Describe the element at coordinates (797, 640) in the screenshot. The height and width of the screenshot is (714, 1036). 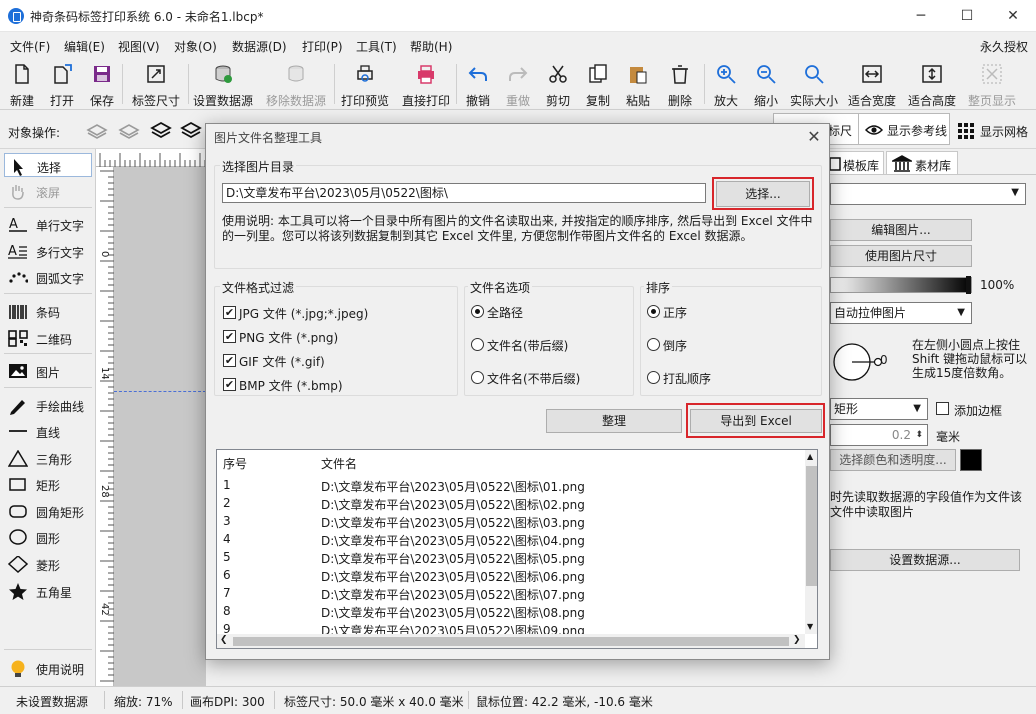
I see `scroll-right-icon: ❯` at that location.